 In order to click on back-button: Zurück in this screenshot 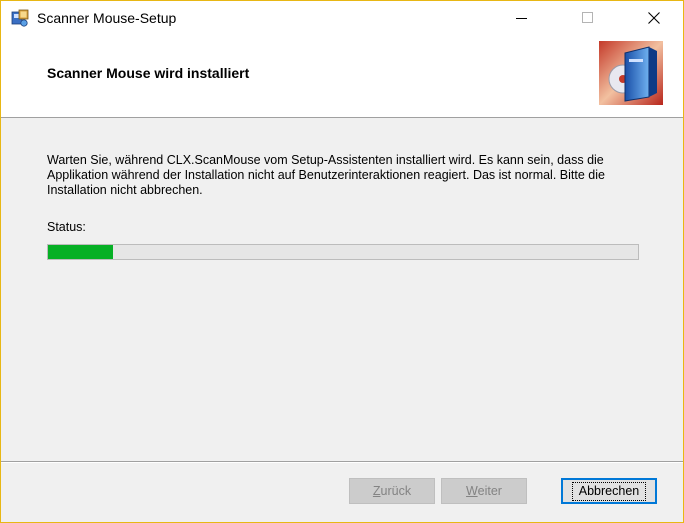, I will do `click(392, 491)`.